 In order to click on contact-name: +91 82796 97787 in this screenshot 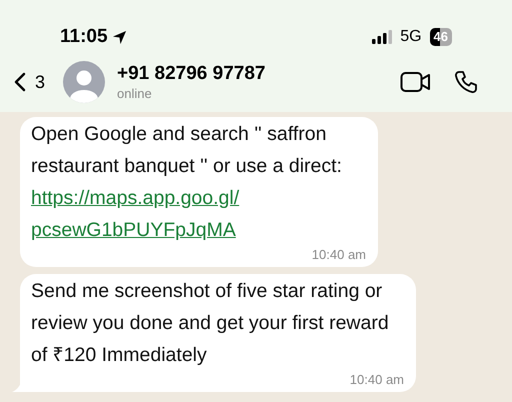, I will do `click(191, 74)`.